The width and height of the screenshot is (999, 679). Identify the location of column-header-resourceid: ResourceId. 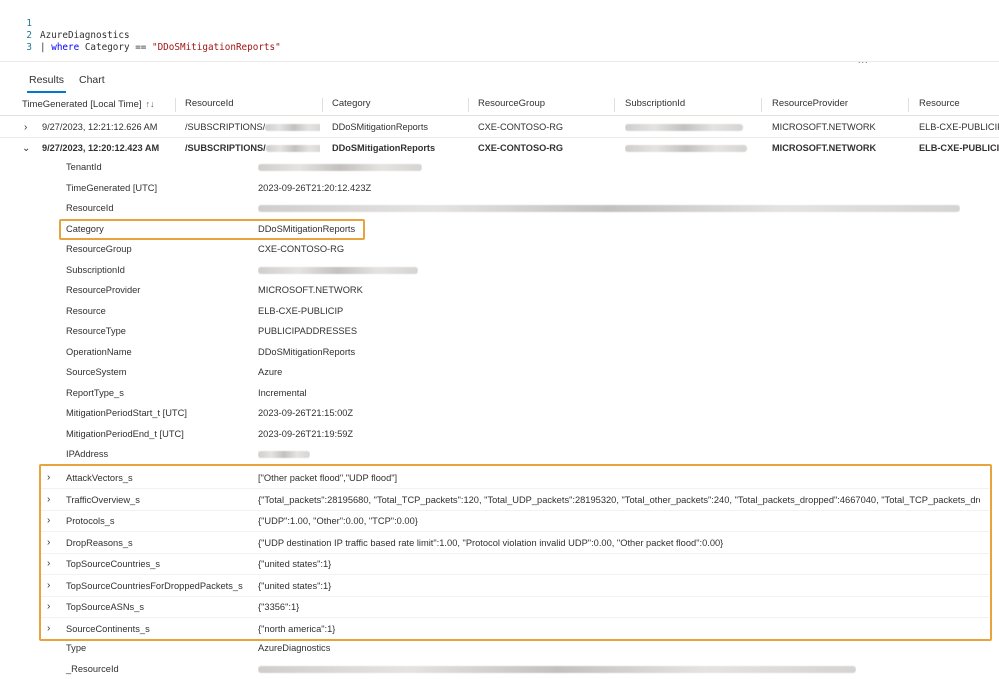
(209, 105).